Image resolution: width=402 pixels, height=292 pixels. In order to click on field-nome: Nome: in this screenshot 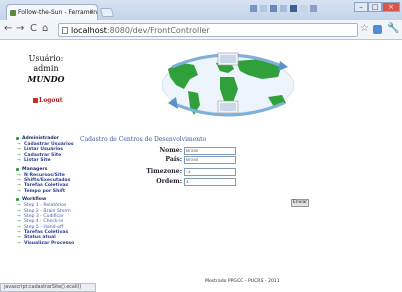, I will do `click(161, 151)`.